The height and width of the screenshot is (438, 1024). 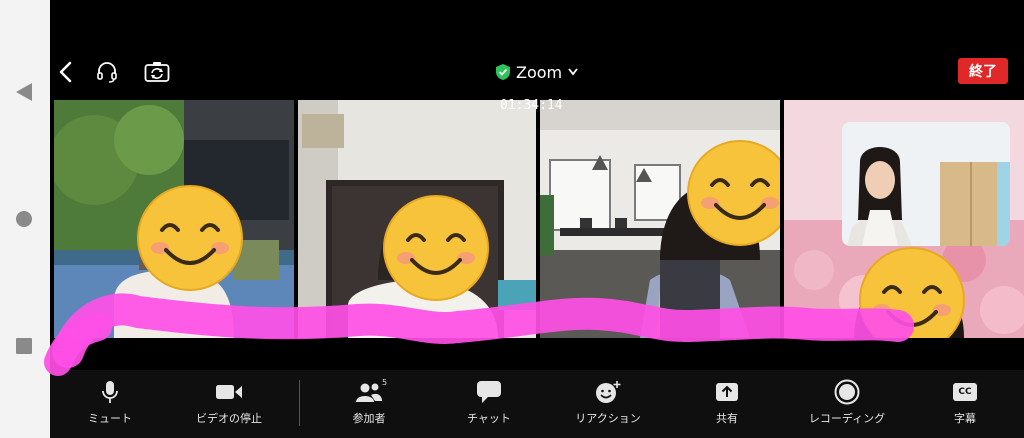 What do you see at coordinates (847, 392) in the screenshot?
I see `record-icon` at bounding box center [847, 392].